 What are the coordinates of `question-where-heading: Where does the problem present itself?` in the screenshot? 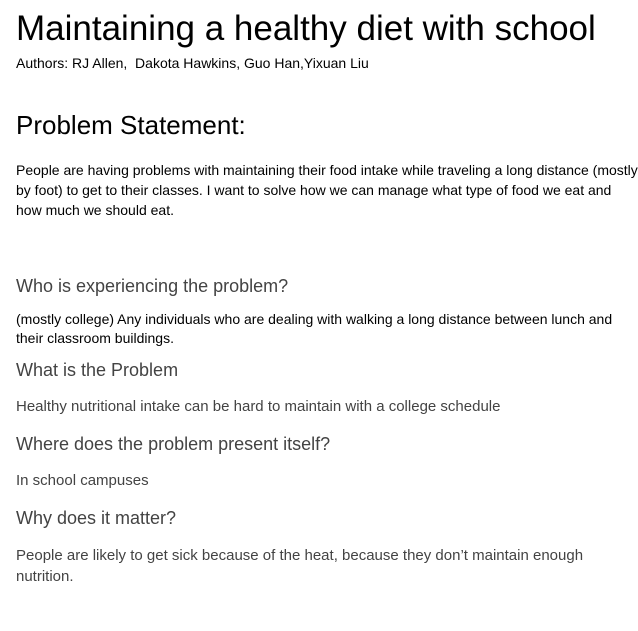 It's located at (173, 444).